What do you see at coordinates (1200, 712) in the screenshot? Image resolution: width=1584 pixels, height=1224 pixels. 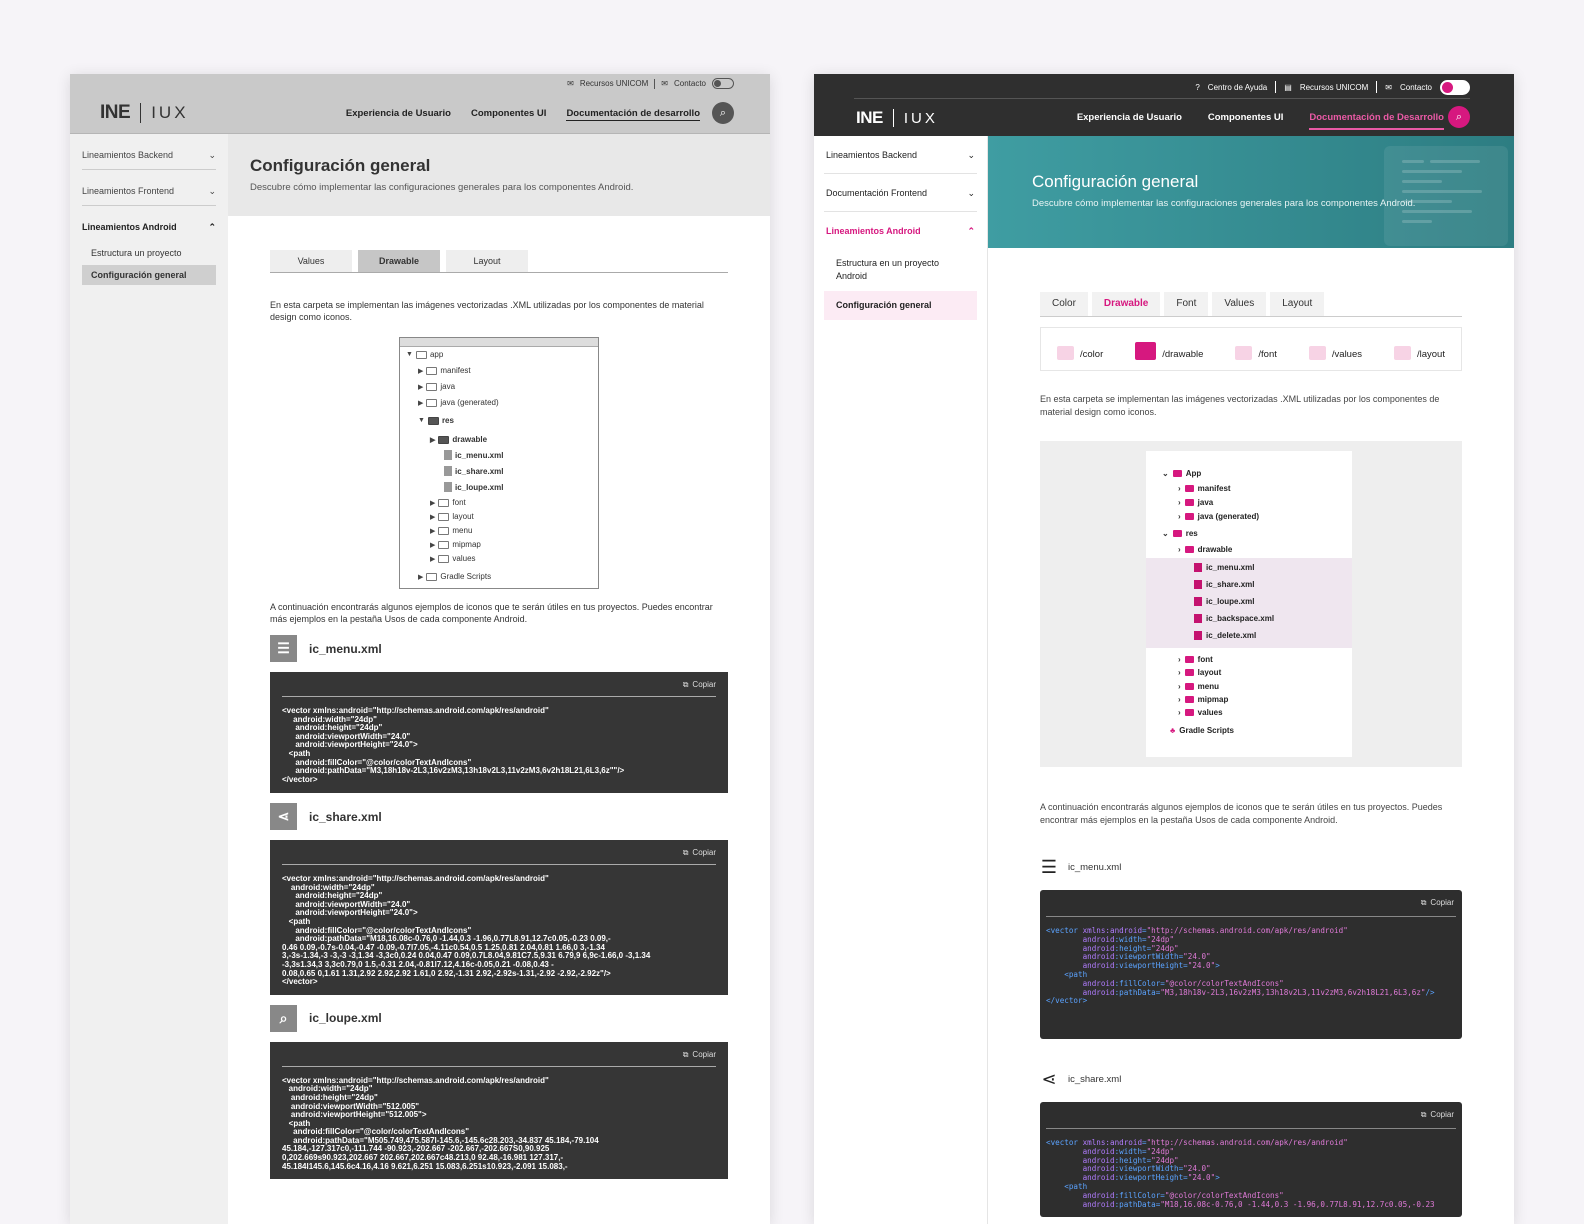 I see `tree-node: › values` at bounding box center [1200, 712].